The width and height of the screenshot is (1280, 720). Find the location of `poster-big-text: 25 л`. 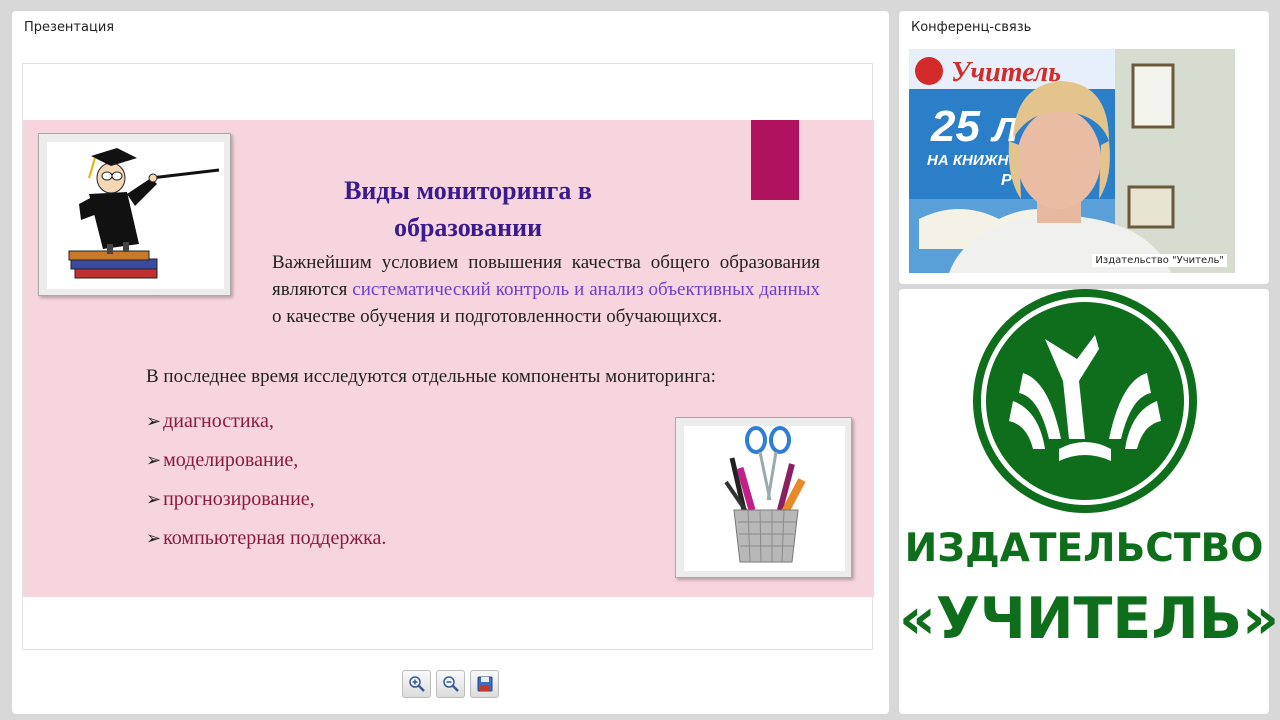

poster-big-text: 25 л is located at coordinates (975, 126).